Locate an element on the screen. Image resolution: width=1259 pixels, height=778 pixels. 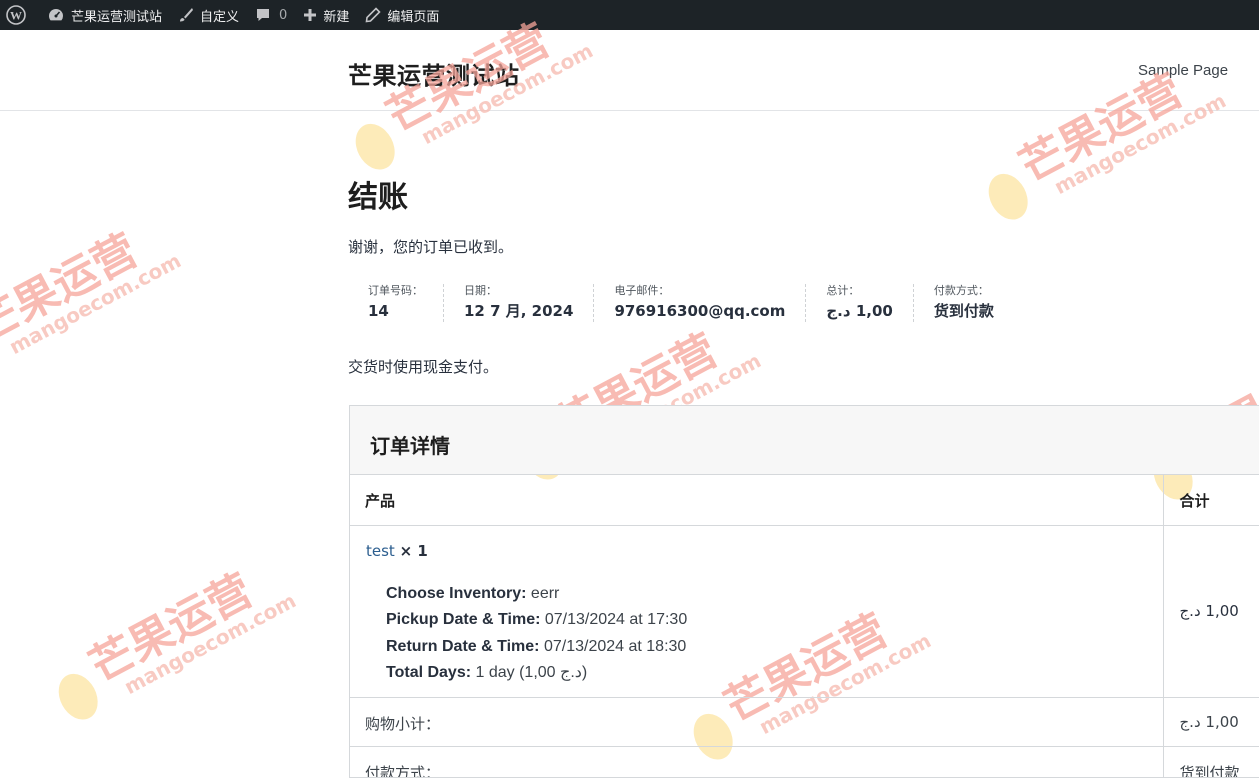
overview-total: 总计： 1,00 د.ج is located at coordinates (860, 303).